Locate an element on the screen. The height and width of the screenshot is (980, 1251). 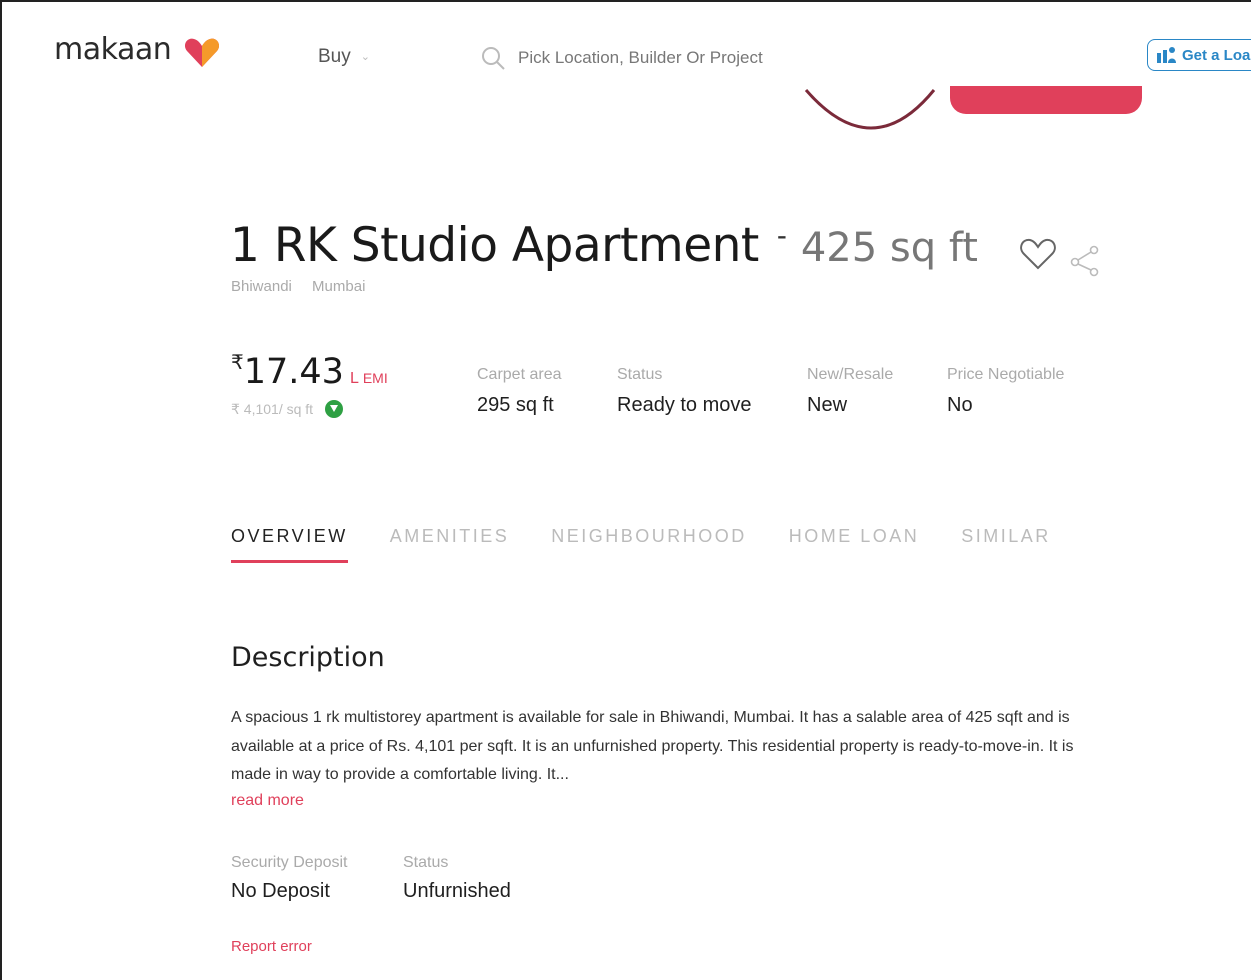
tab-home-loan: HOME LOAN is located at coordinates (854, 544).